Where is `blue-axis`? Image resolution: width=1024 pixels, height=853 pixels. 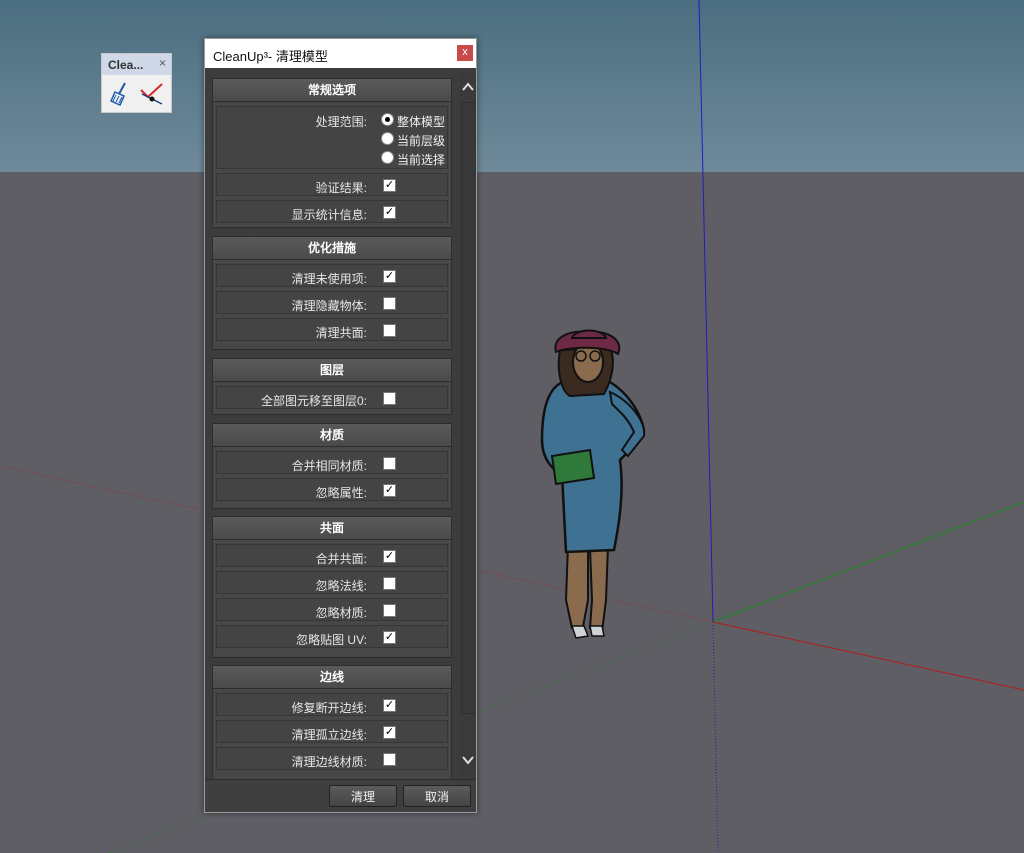
blue-axis is located at coordinates (706, 311).